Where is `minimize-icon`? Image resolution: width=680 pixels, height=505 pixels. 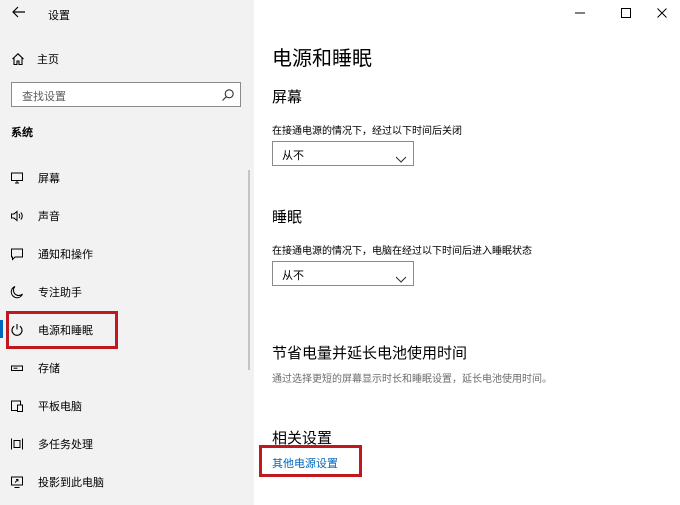
minimize-icon is located at coordinates (580, 13).